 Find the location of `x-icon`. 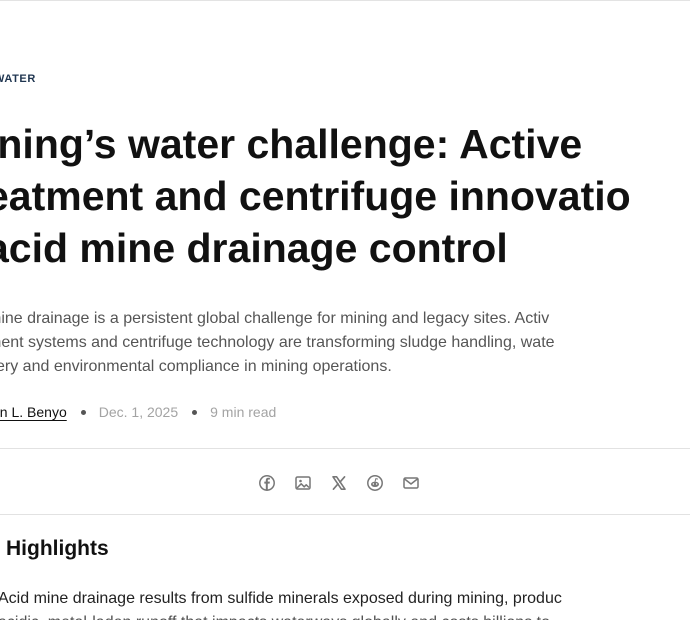

x-icon is located at coordinates (338, 482).